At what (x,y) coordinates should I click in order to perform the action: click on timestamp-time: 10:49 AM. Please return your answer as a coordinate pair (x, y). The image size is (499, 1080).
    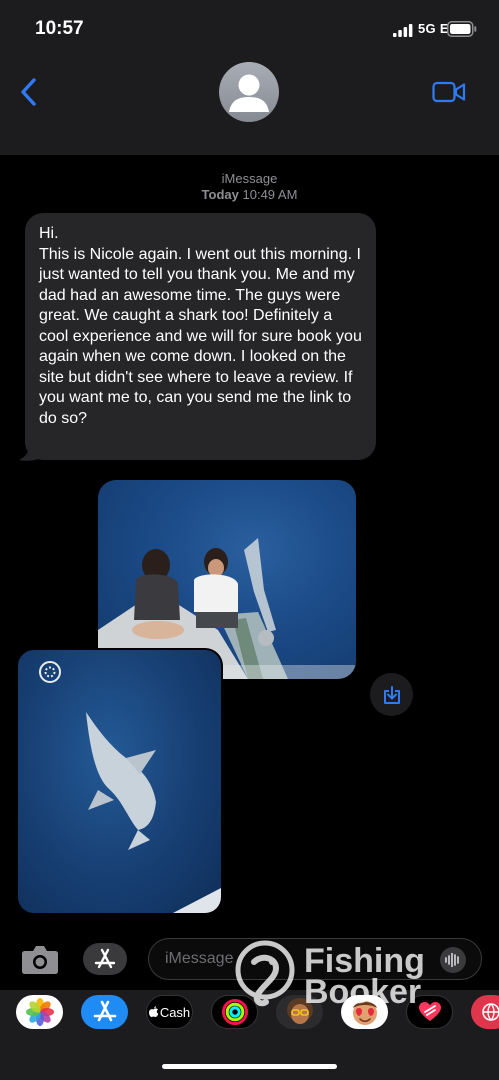
    Looking at the image, I should click on (270, 194).